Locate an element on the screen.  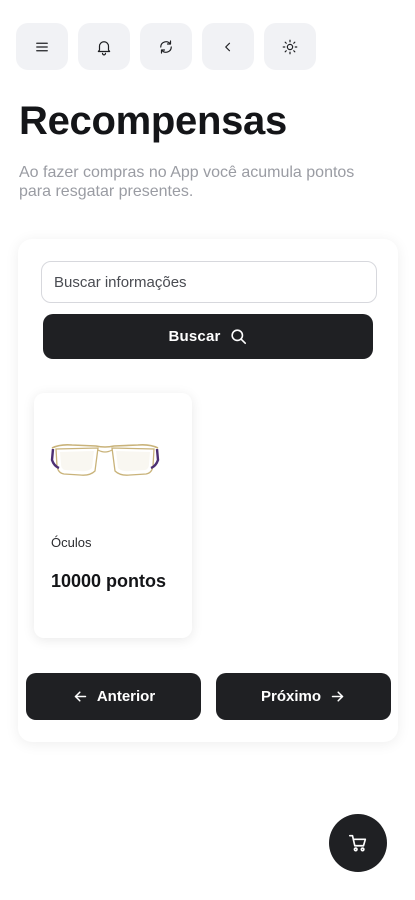
arrow-left-icon is located at coordinates (80, 696).